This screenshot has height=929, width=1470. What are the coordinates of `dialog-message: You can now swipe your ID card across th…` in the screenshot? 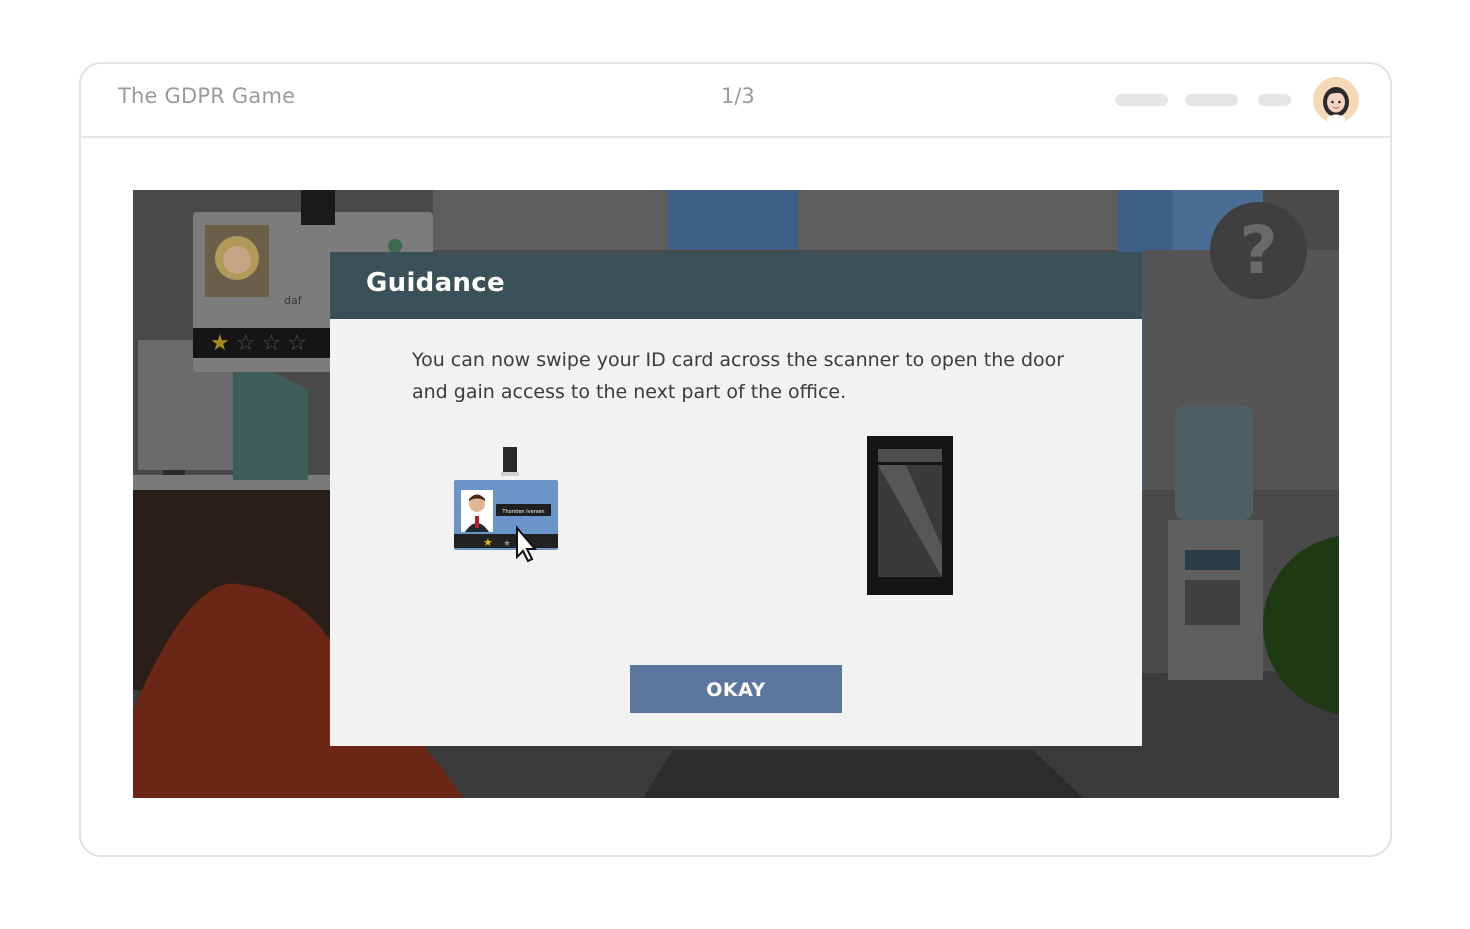 It's located at (738, 376).